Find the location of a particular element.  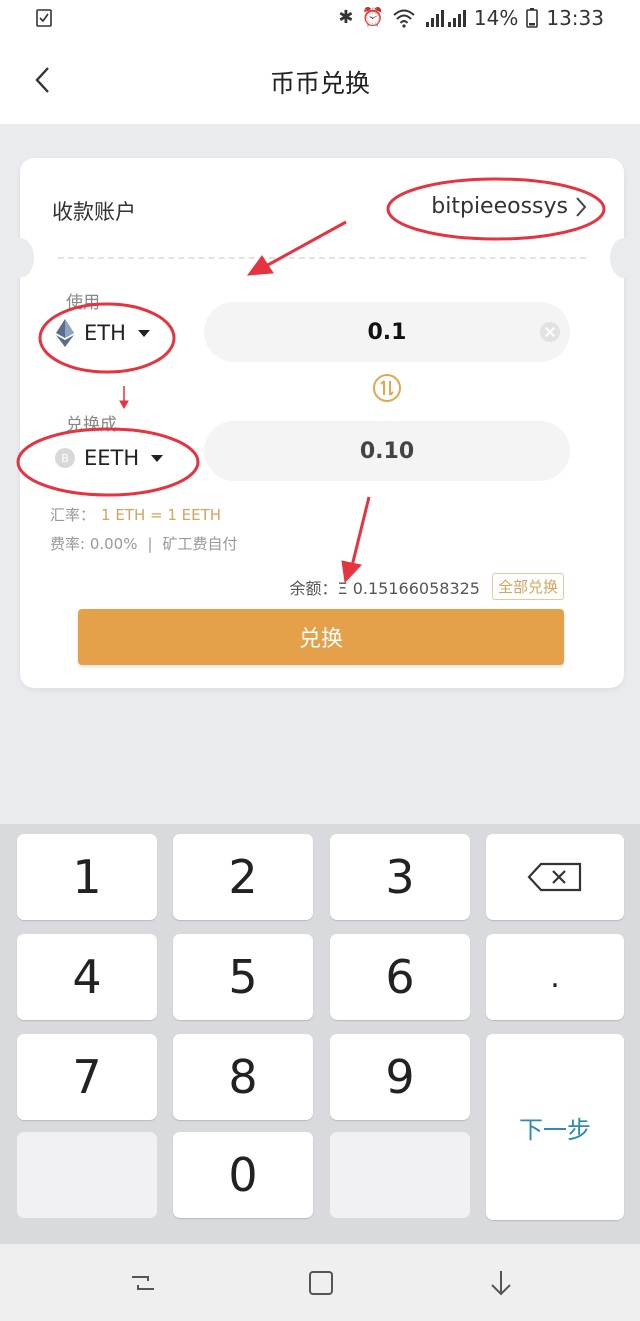

balance-row: 余额：Ξ 0.15166058325 全部兑换 is located at coordinates (427, 586).